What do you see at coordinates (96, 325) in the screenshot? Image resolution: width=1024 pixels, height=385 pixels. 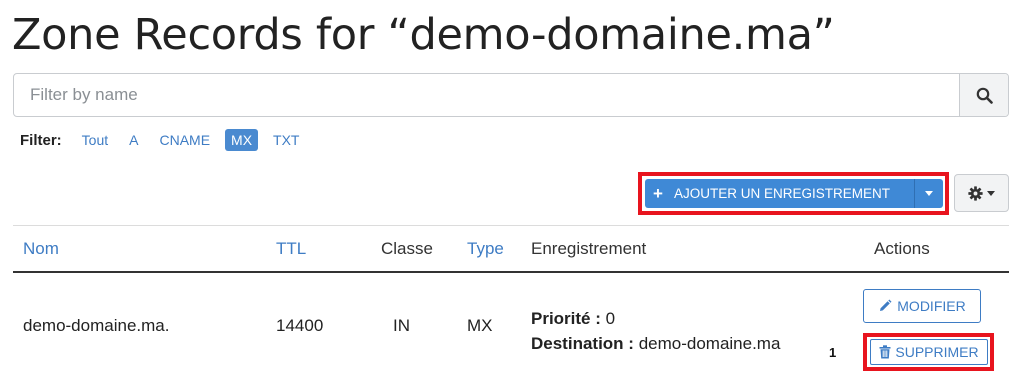 I see `record-name: demo-domaine.ma.` at bounding box center [96, 325].